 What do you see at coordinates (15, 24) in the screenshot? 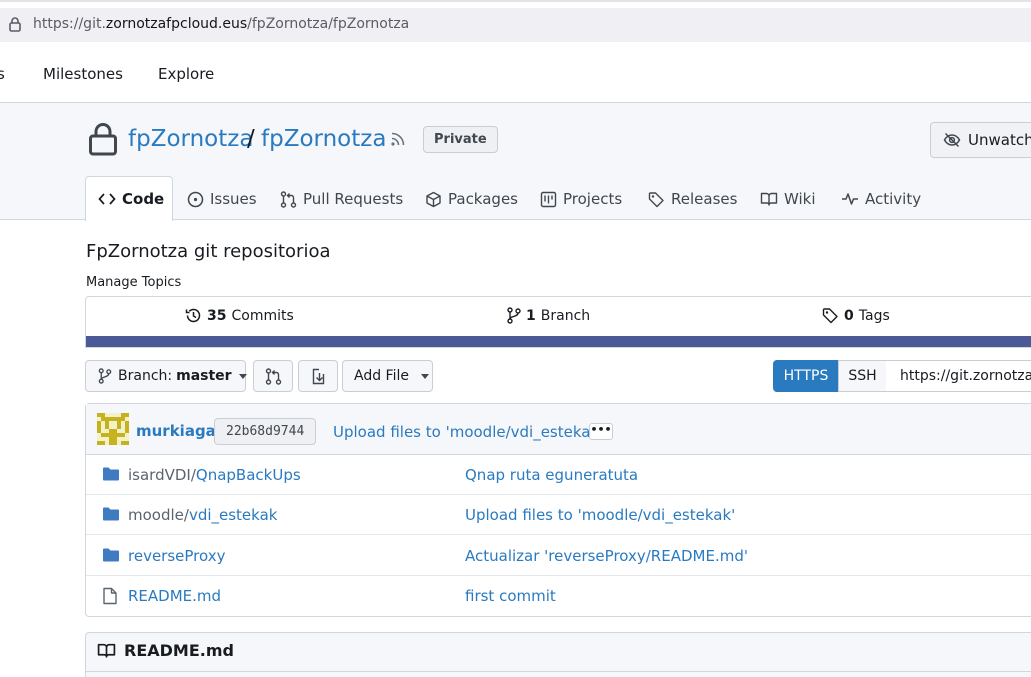
I see `lock-icon` at bounding box center [15, 24].